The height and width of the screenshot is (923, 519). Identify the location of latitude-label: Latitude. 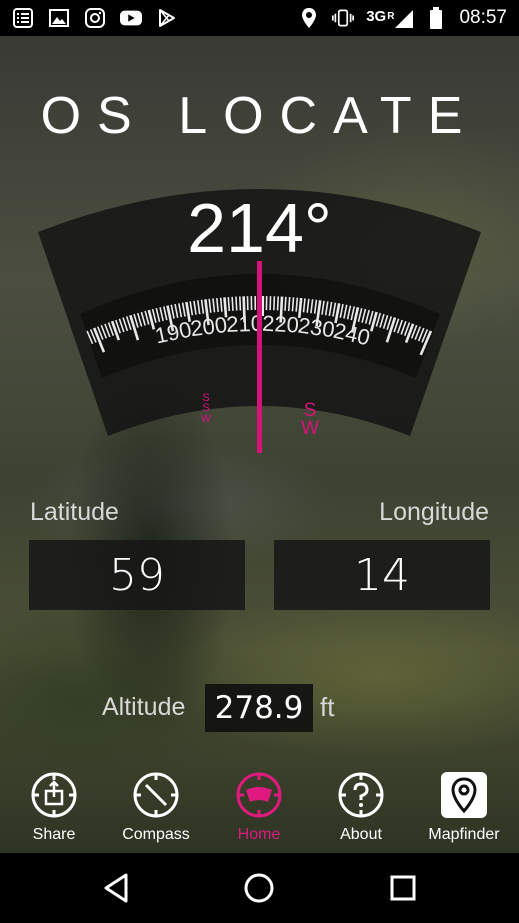
(74, 512).